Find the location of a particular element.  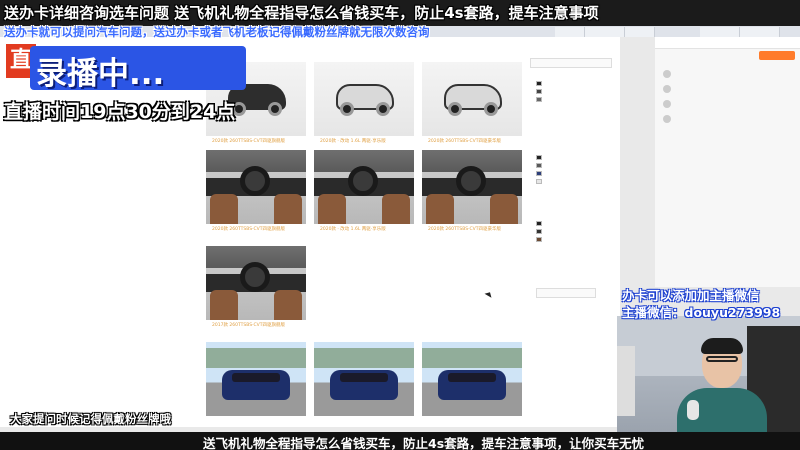

bottom-ticker-text: 送飞机礼物全程指导怎么省钱买车，防止4s套路，提车注意事项，让你买车无忧 is located at coordinates (424, 443).